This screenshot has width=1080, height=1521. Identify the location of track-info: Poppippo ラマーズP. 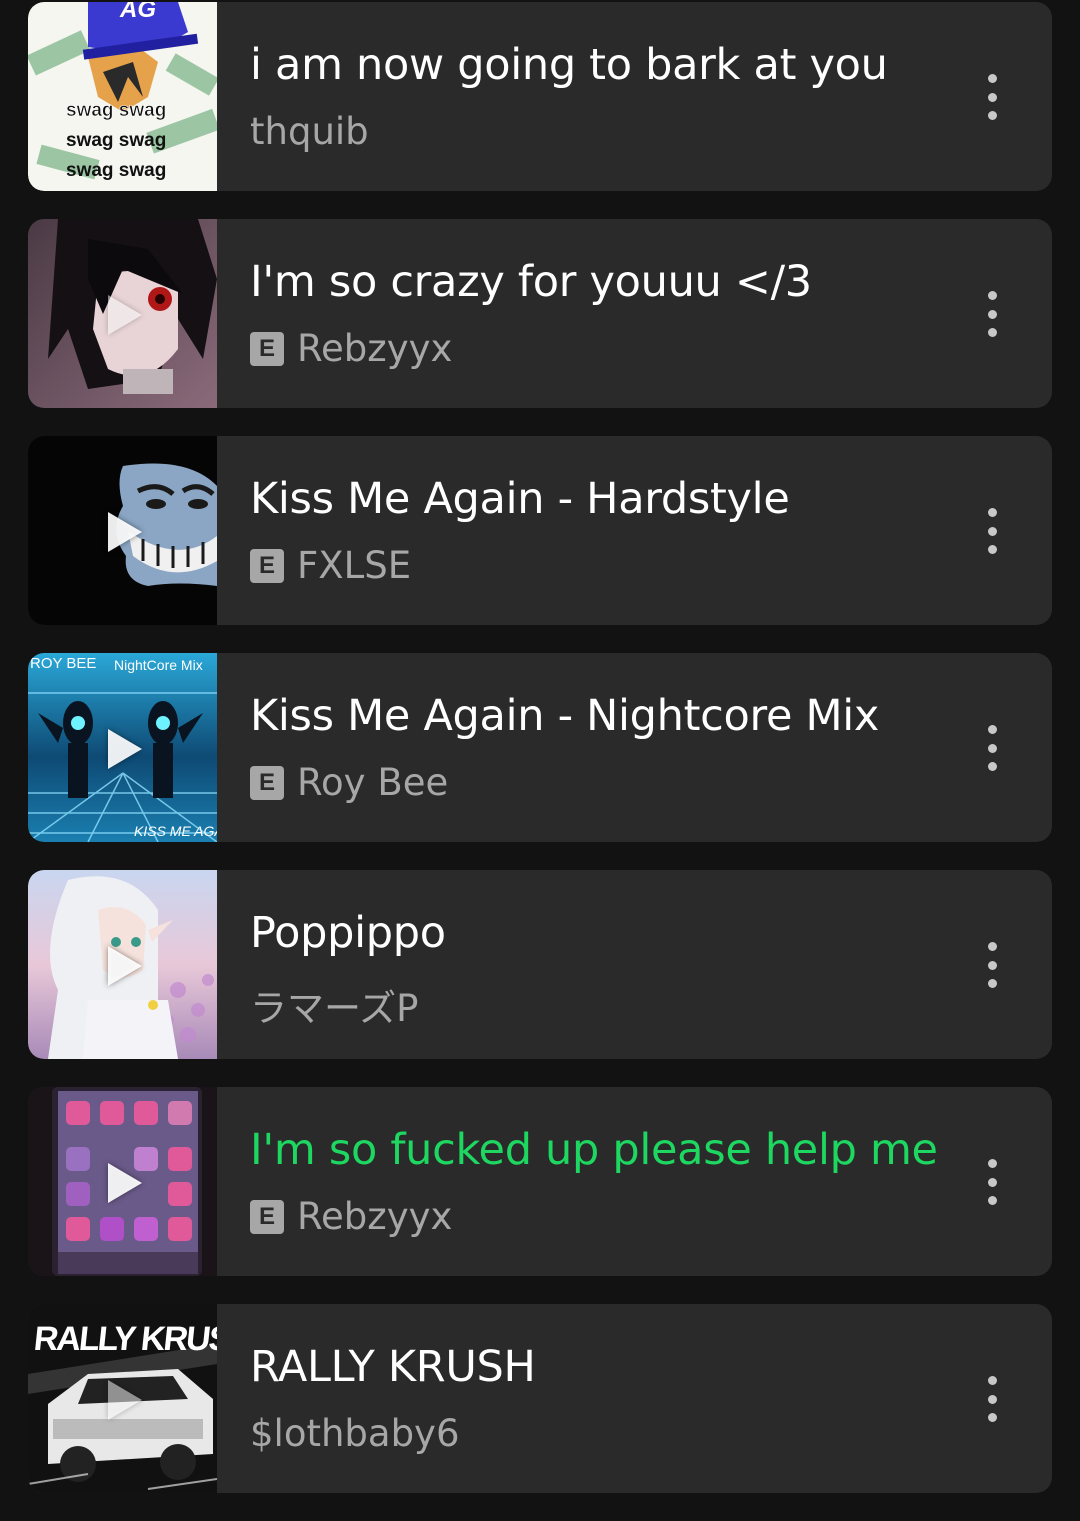
(634, 964).